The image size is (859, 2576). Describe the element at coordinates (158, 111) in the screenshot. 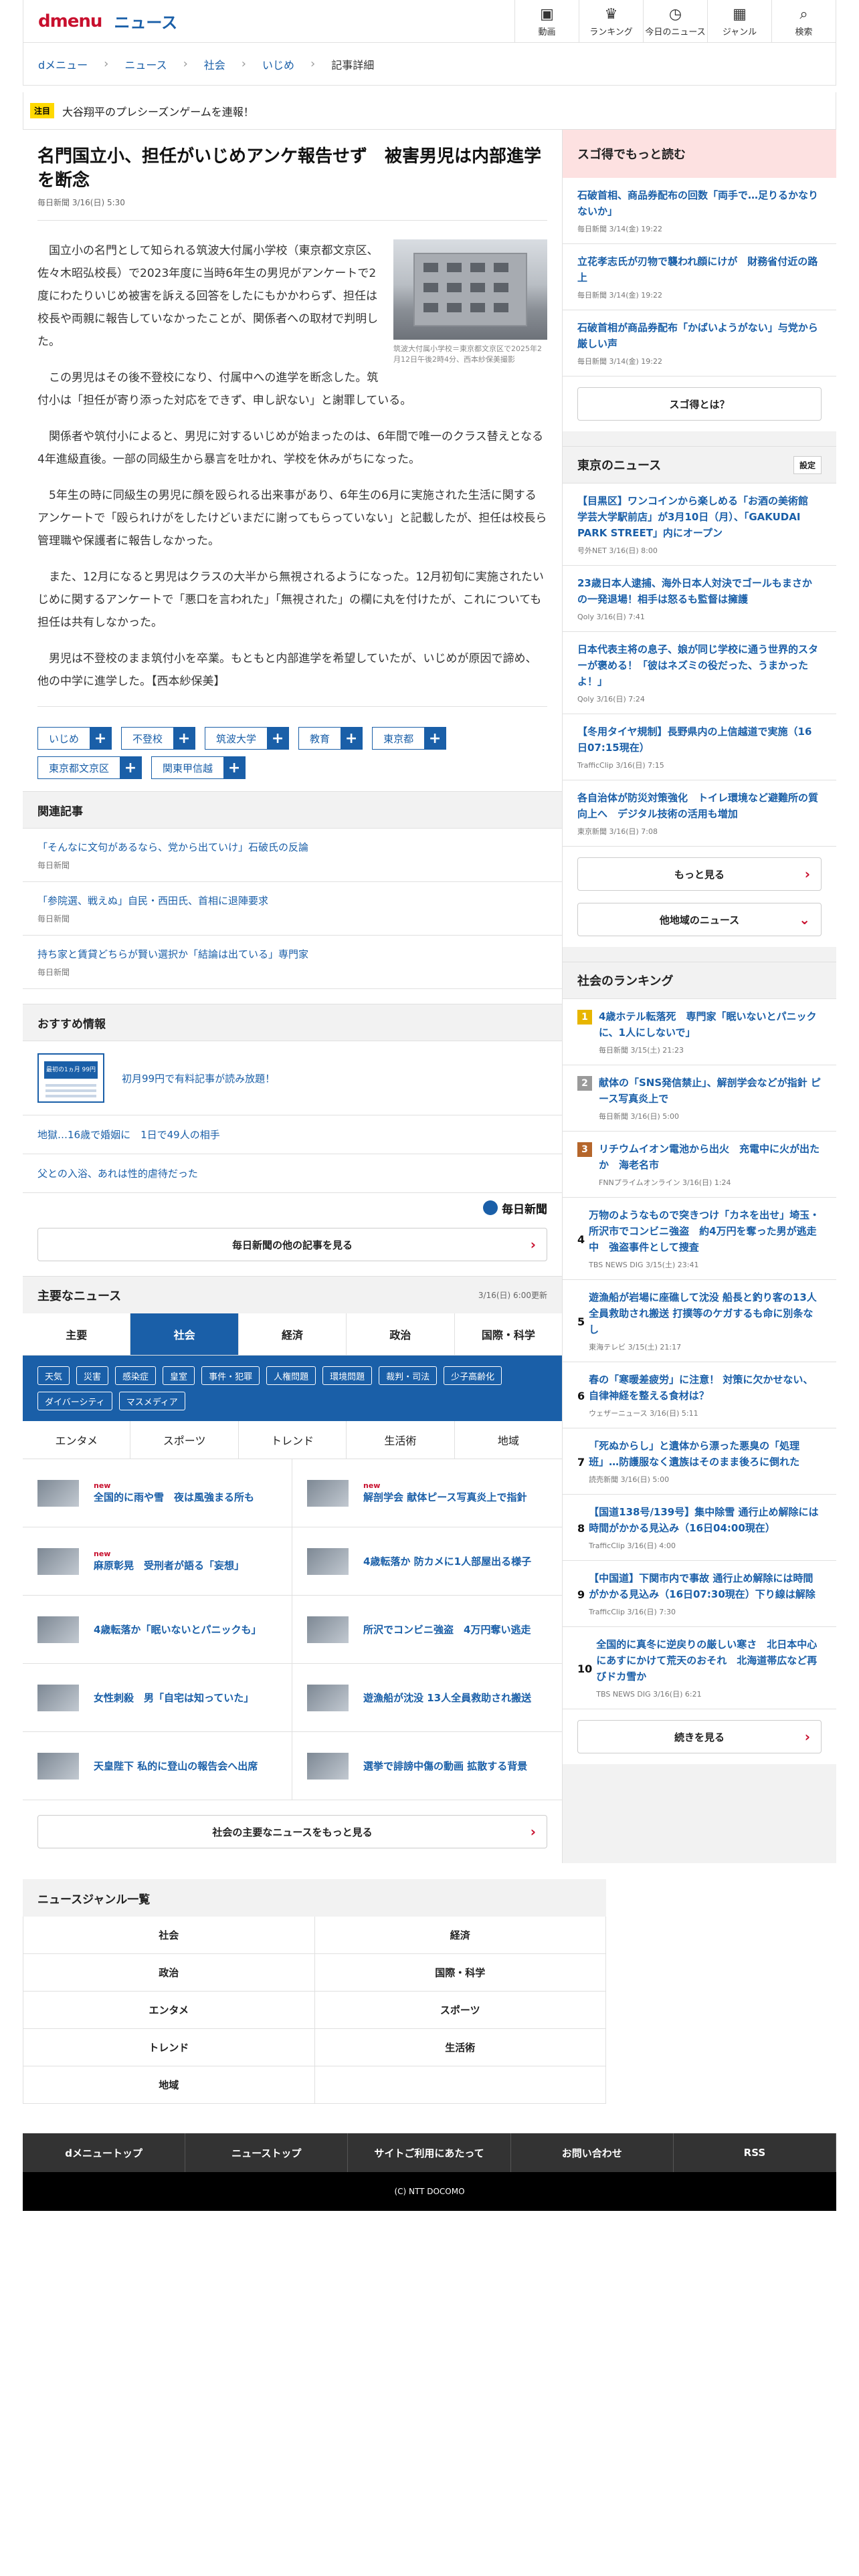

I see `notice-text: 大谷翔平のプレシーズンゲームを連報！` at that location.